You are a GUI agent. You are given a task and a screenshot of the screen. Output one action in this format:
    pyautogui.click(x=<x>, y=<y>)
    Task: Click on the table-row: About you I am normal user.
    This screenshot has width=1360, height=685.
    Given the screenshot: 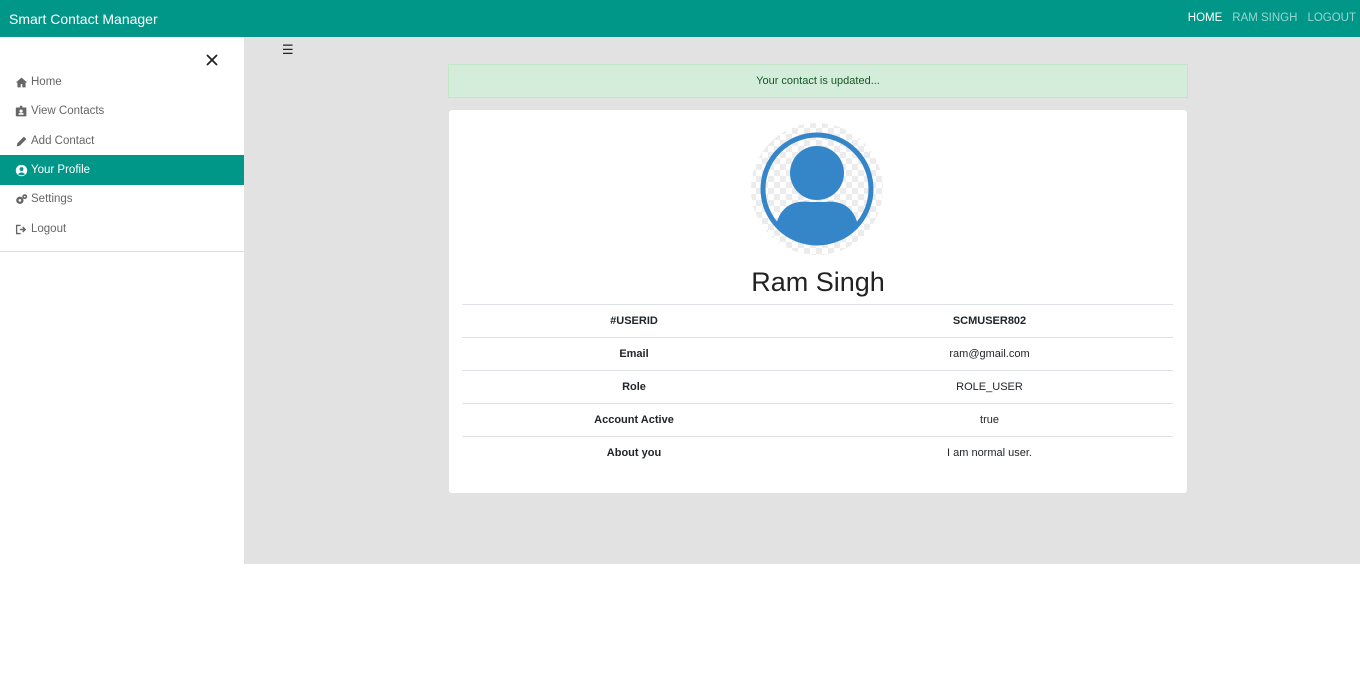 What is the action you would take?
    pyautogui.click(x=817, y=452)
    